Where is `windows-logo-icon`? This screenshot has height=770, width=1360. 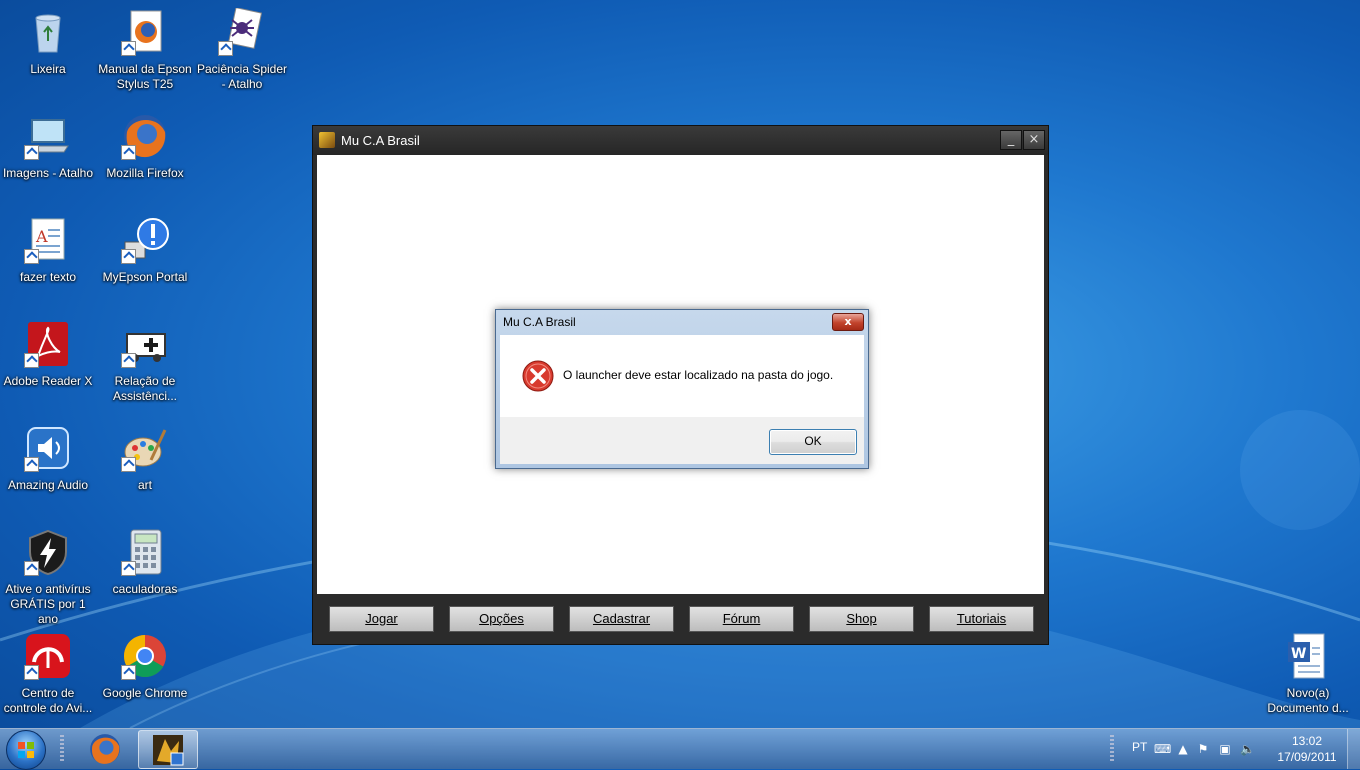
windows-logo-icon is located at coordinates (26, 750).